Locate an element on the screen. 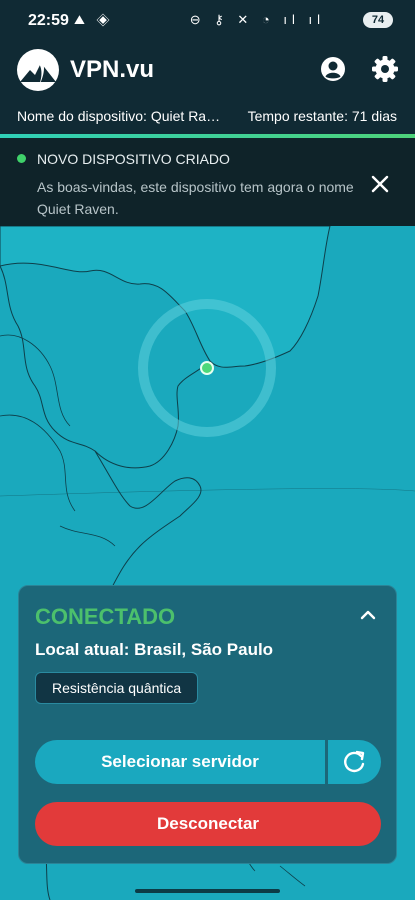 The height and width of the screenshot is (900, 415). notice-title: NOVO DISPOSITIVO CRIADO is located at coordinates (133, 159).